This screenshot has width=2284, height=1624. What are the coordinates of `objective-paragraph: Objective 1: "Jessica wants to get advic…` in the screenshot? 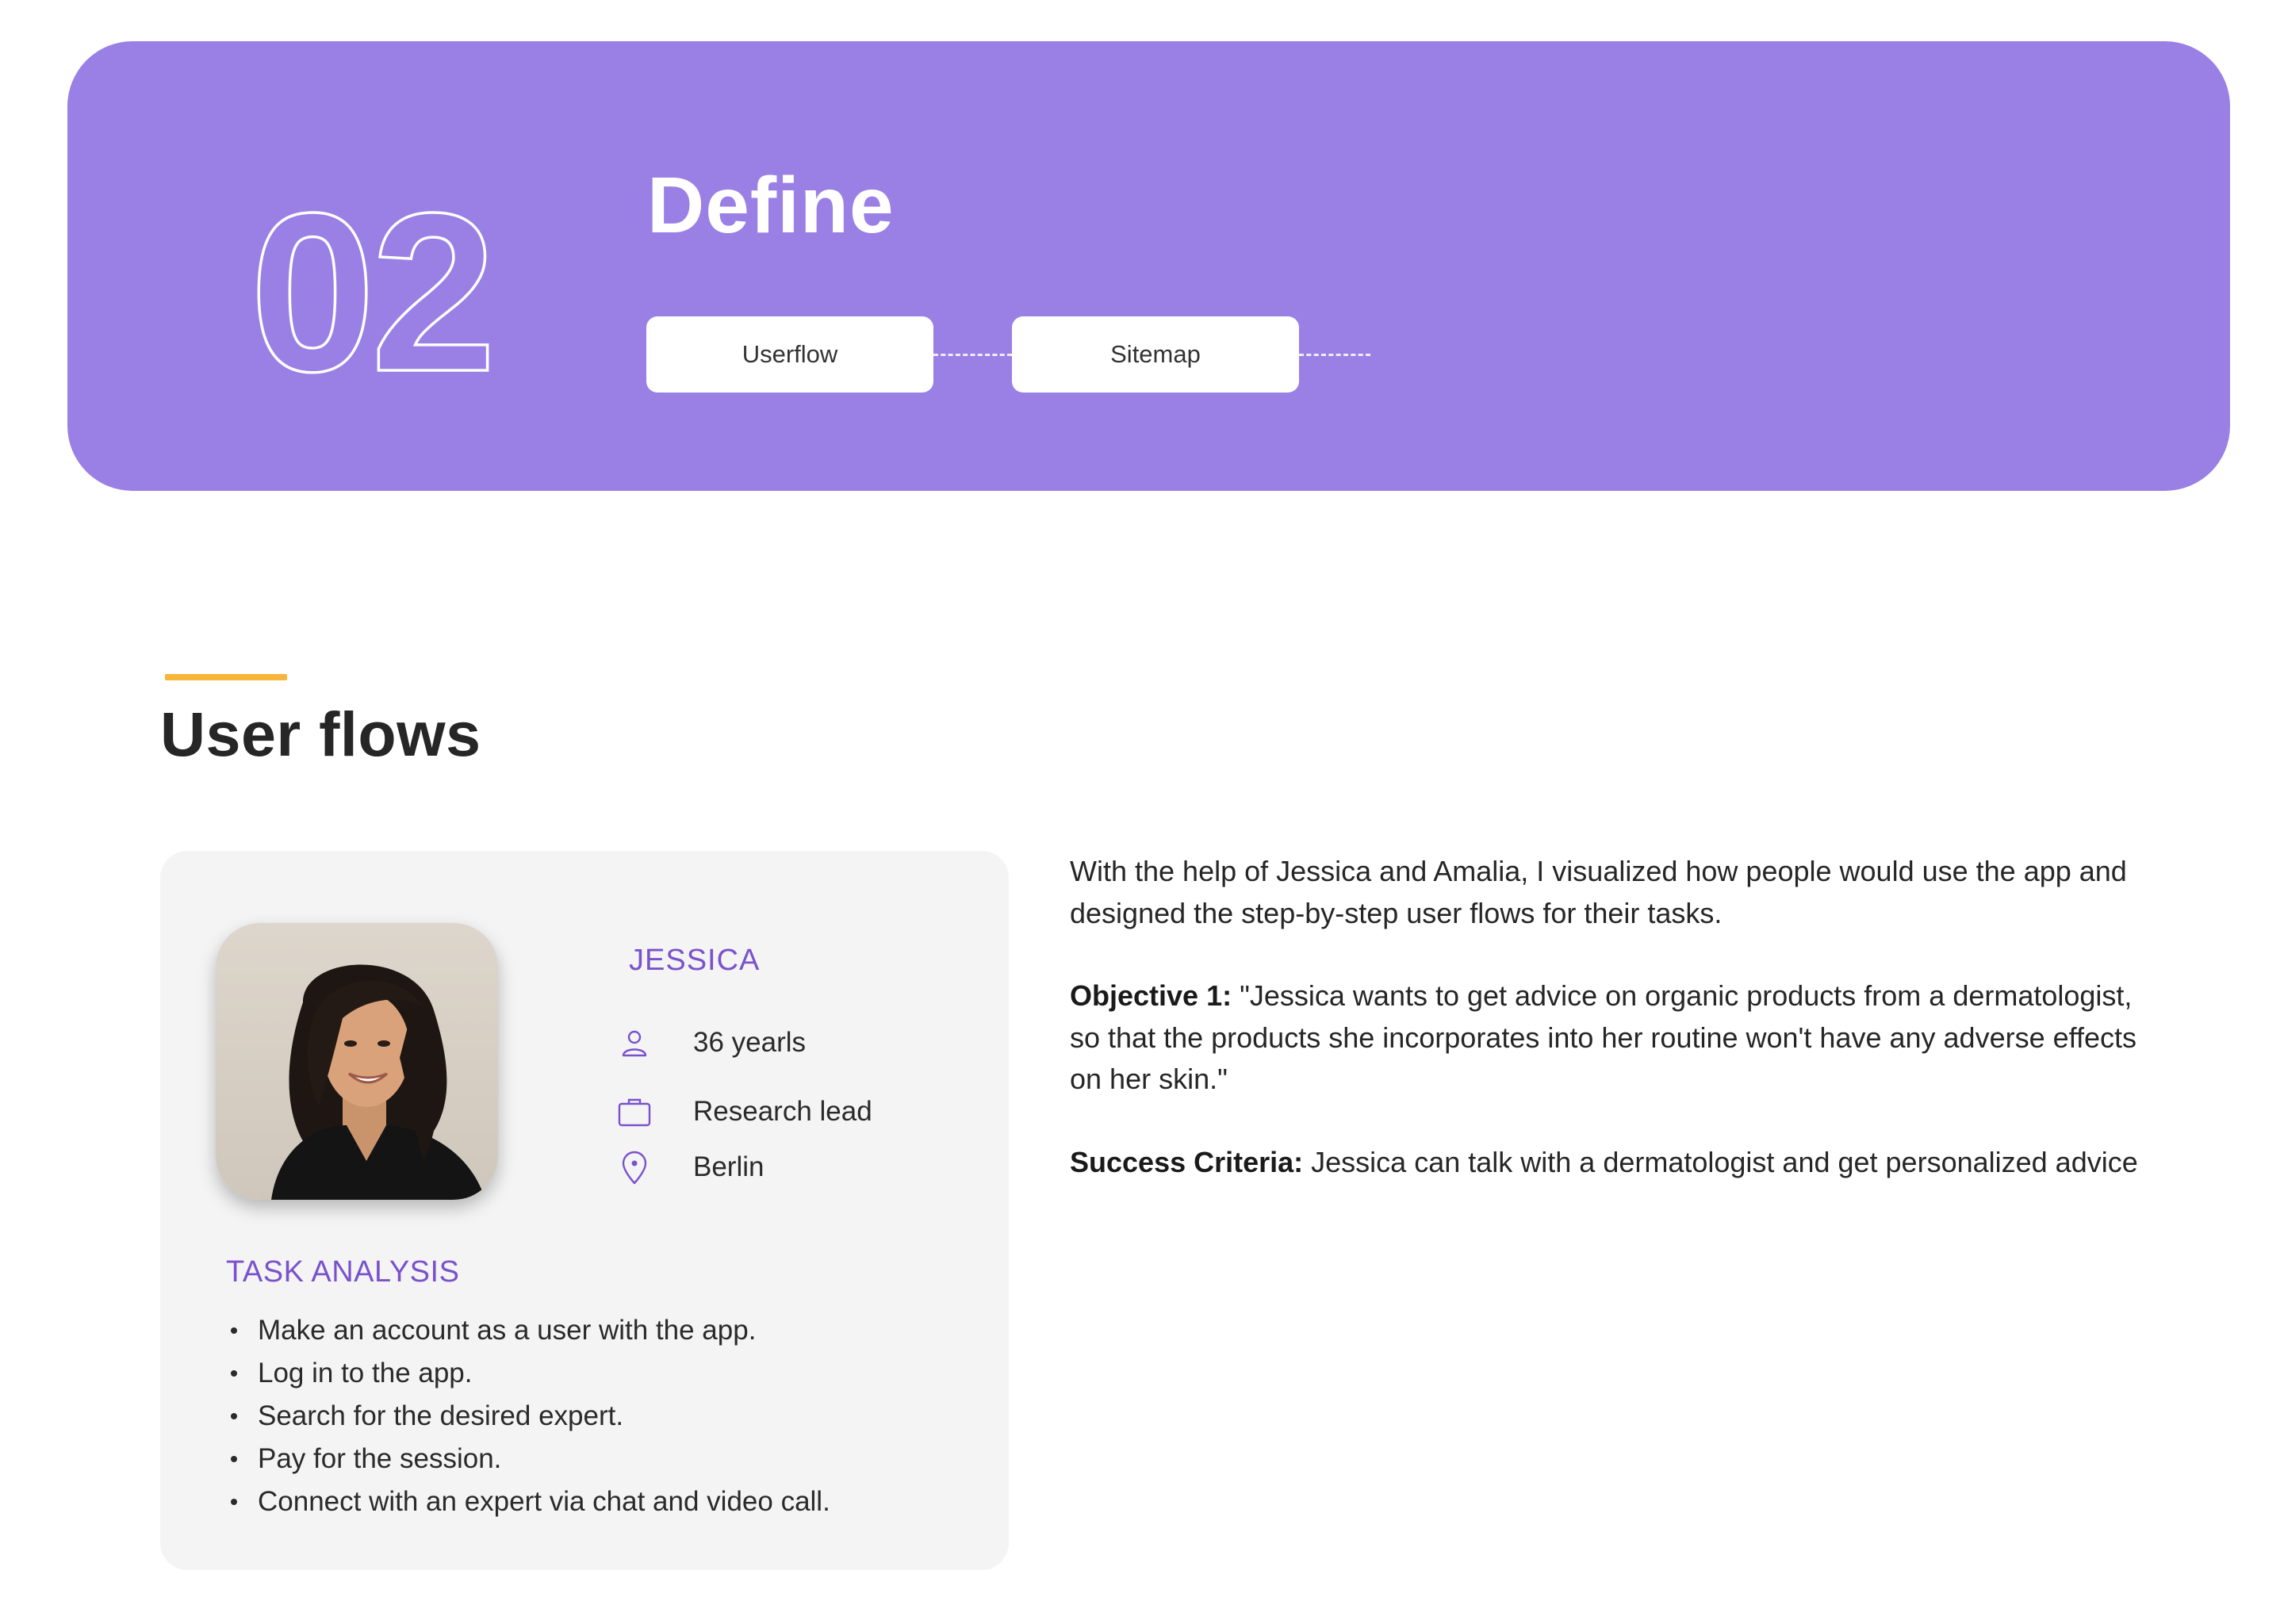 It's located at (1609, 1038).